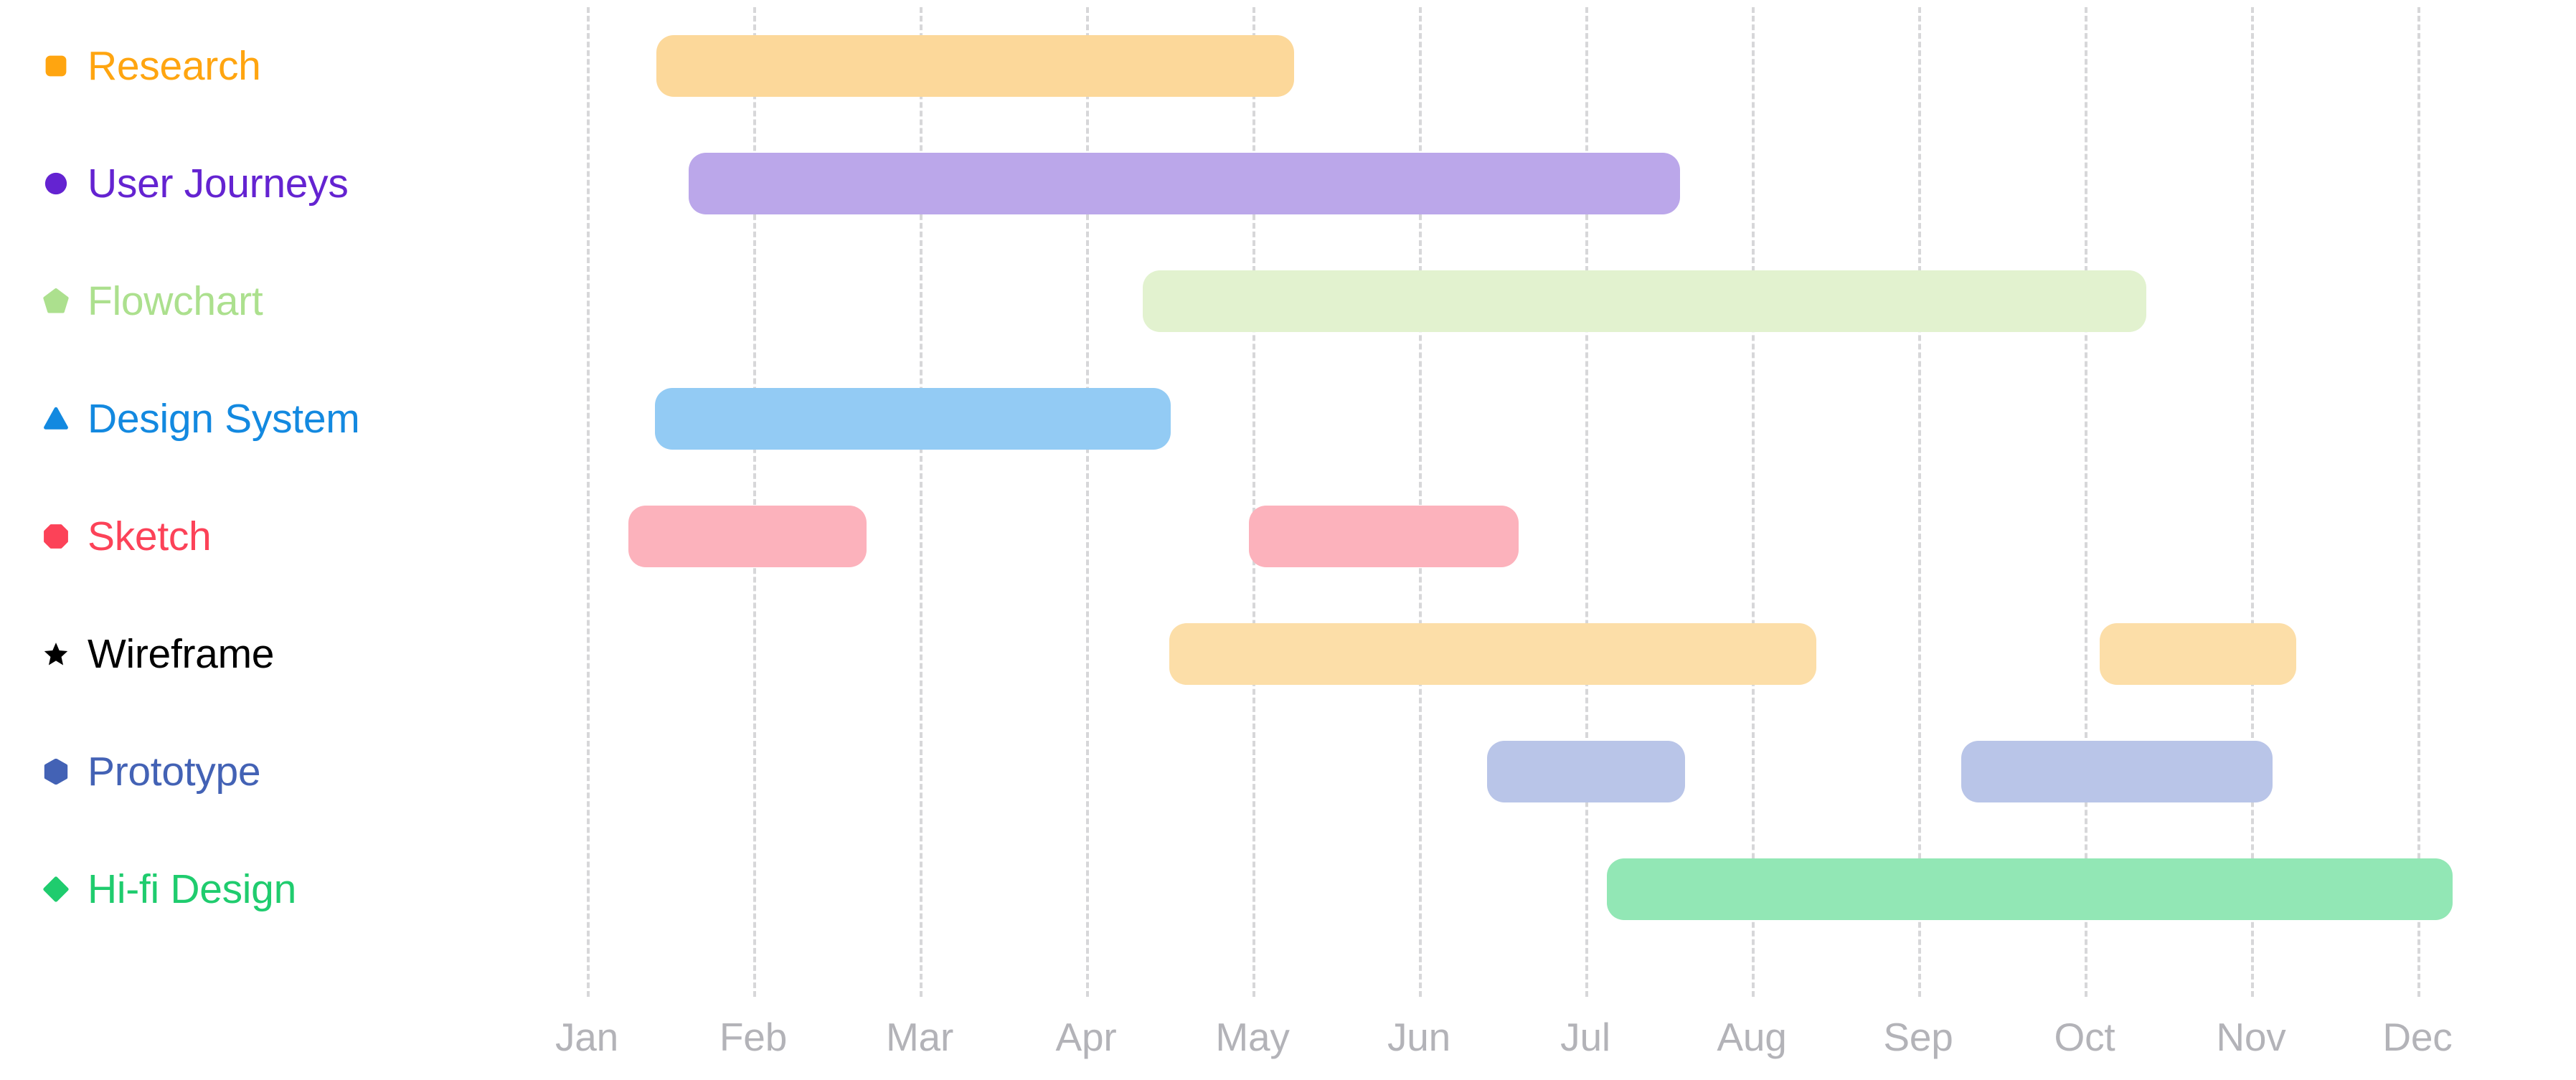 This screenshot has height=1080, width=2576. What do you see at coordinates (1288, 889) in the screenshot?
I see `gantt-row: Hi-fi Design` at bounding box center [1288, 889].